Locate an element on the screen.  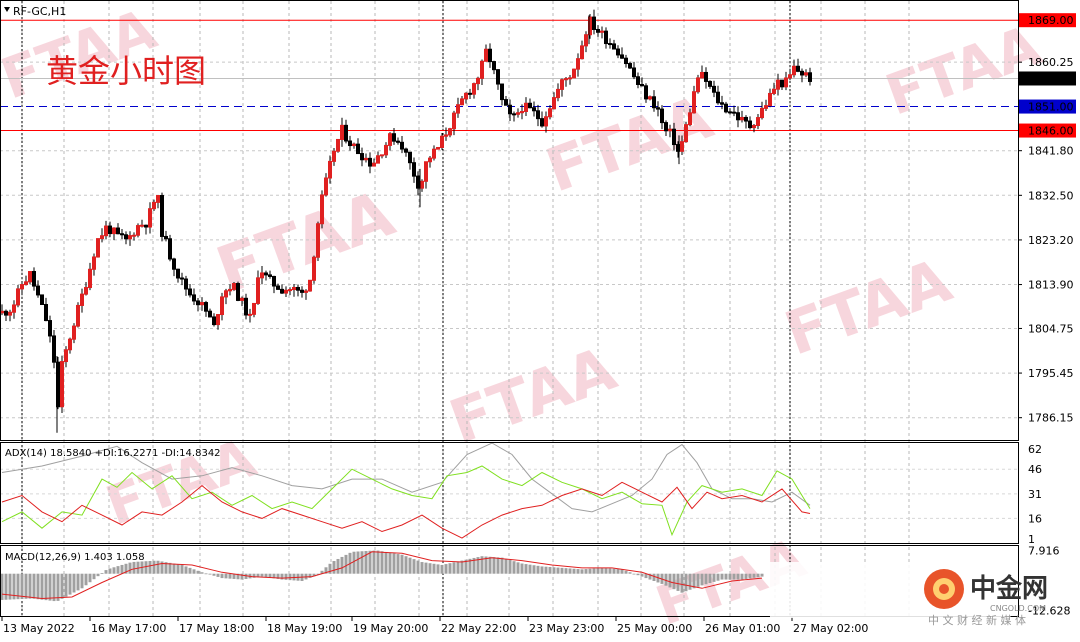
price-tick-label: 1813.90 is located at coordinates (1051, 285).